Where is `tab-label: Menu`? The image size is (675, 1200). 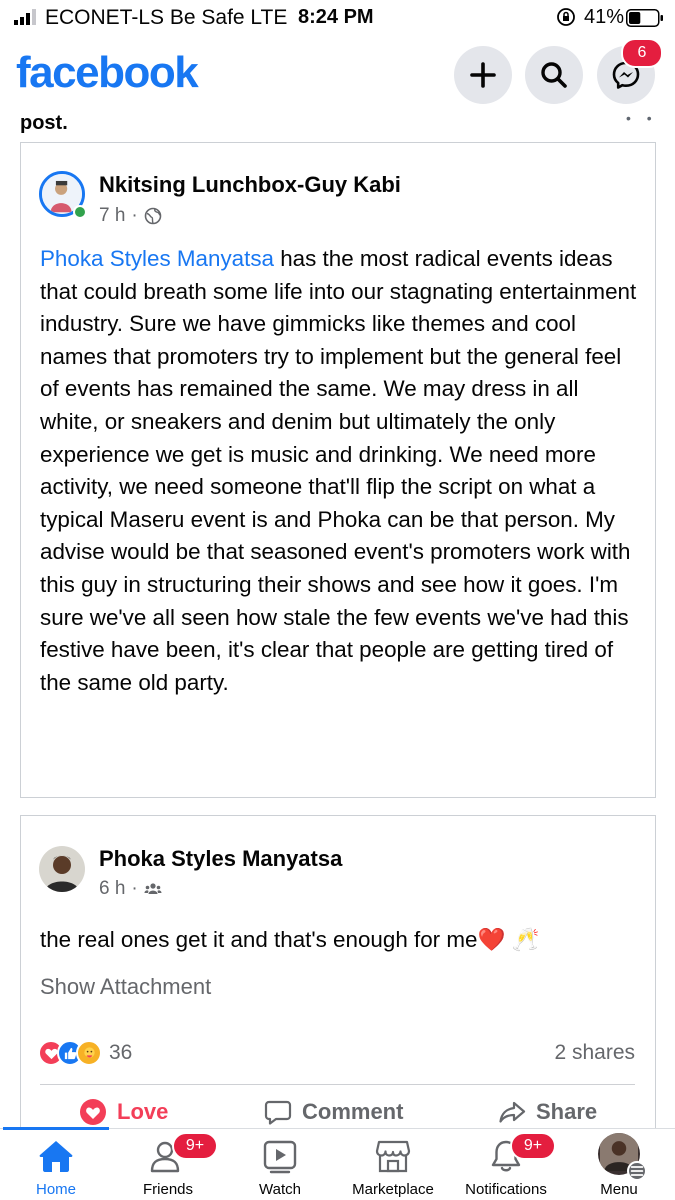
tab-label: Menu is located at coordinates (619, 1189).